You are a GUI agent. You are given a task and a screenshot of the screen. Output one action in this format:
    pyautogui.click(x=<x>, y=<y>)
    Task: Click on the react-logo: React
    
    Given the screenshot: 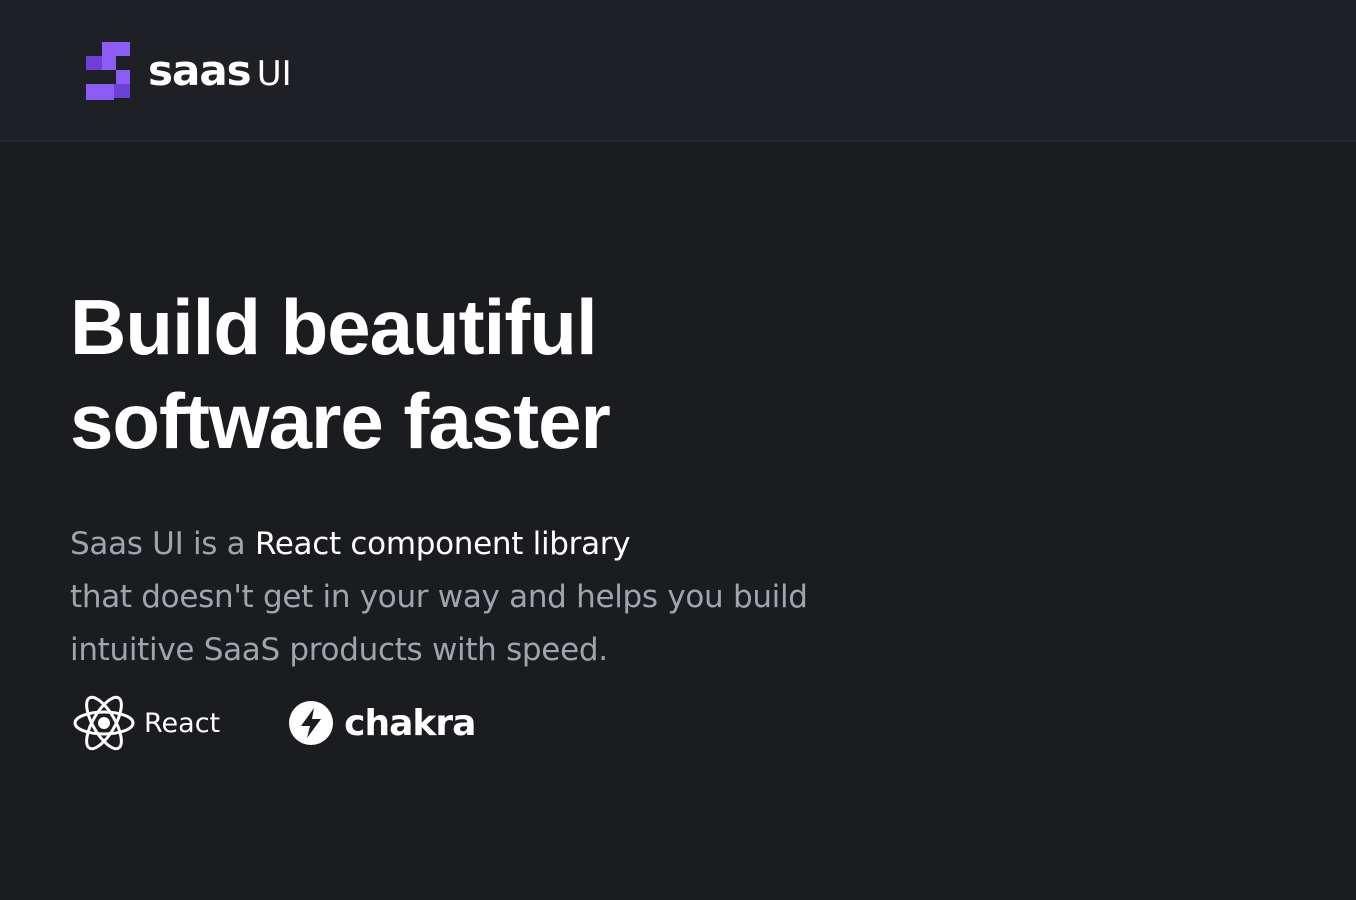 What is the action you would take?
    pyautogui.click(x=146, y=723)
    